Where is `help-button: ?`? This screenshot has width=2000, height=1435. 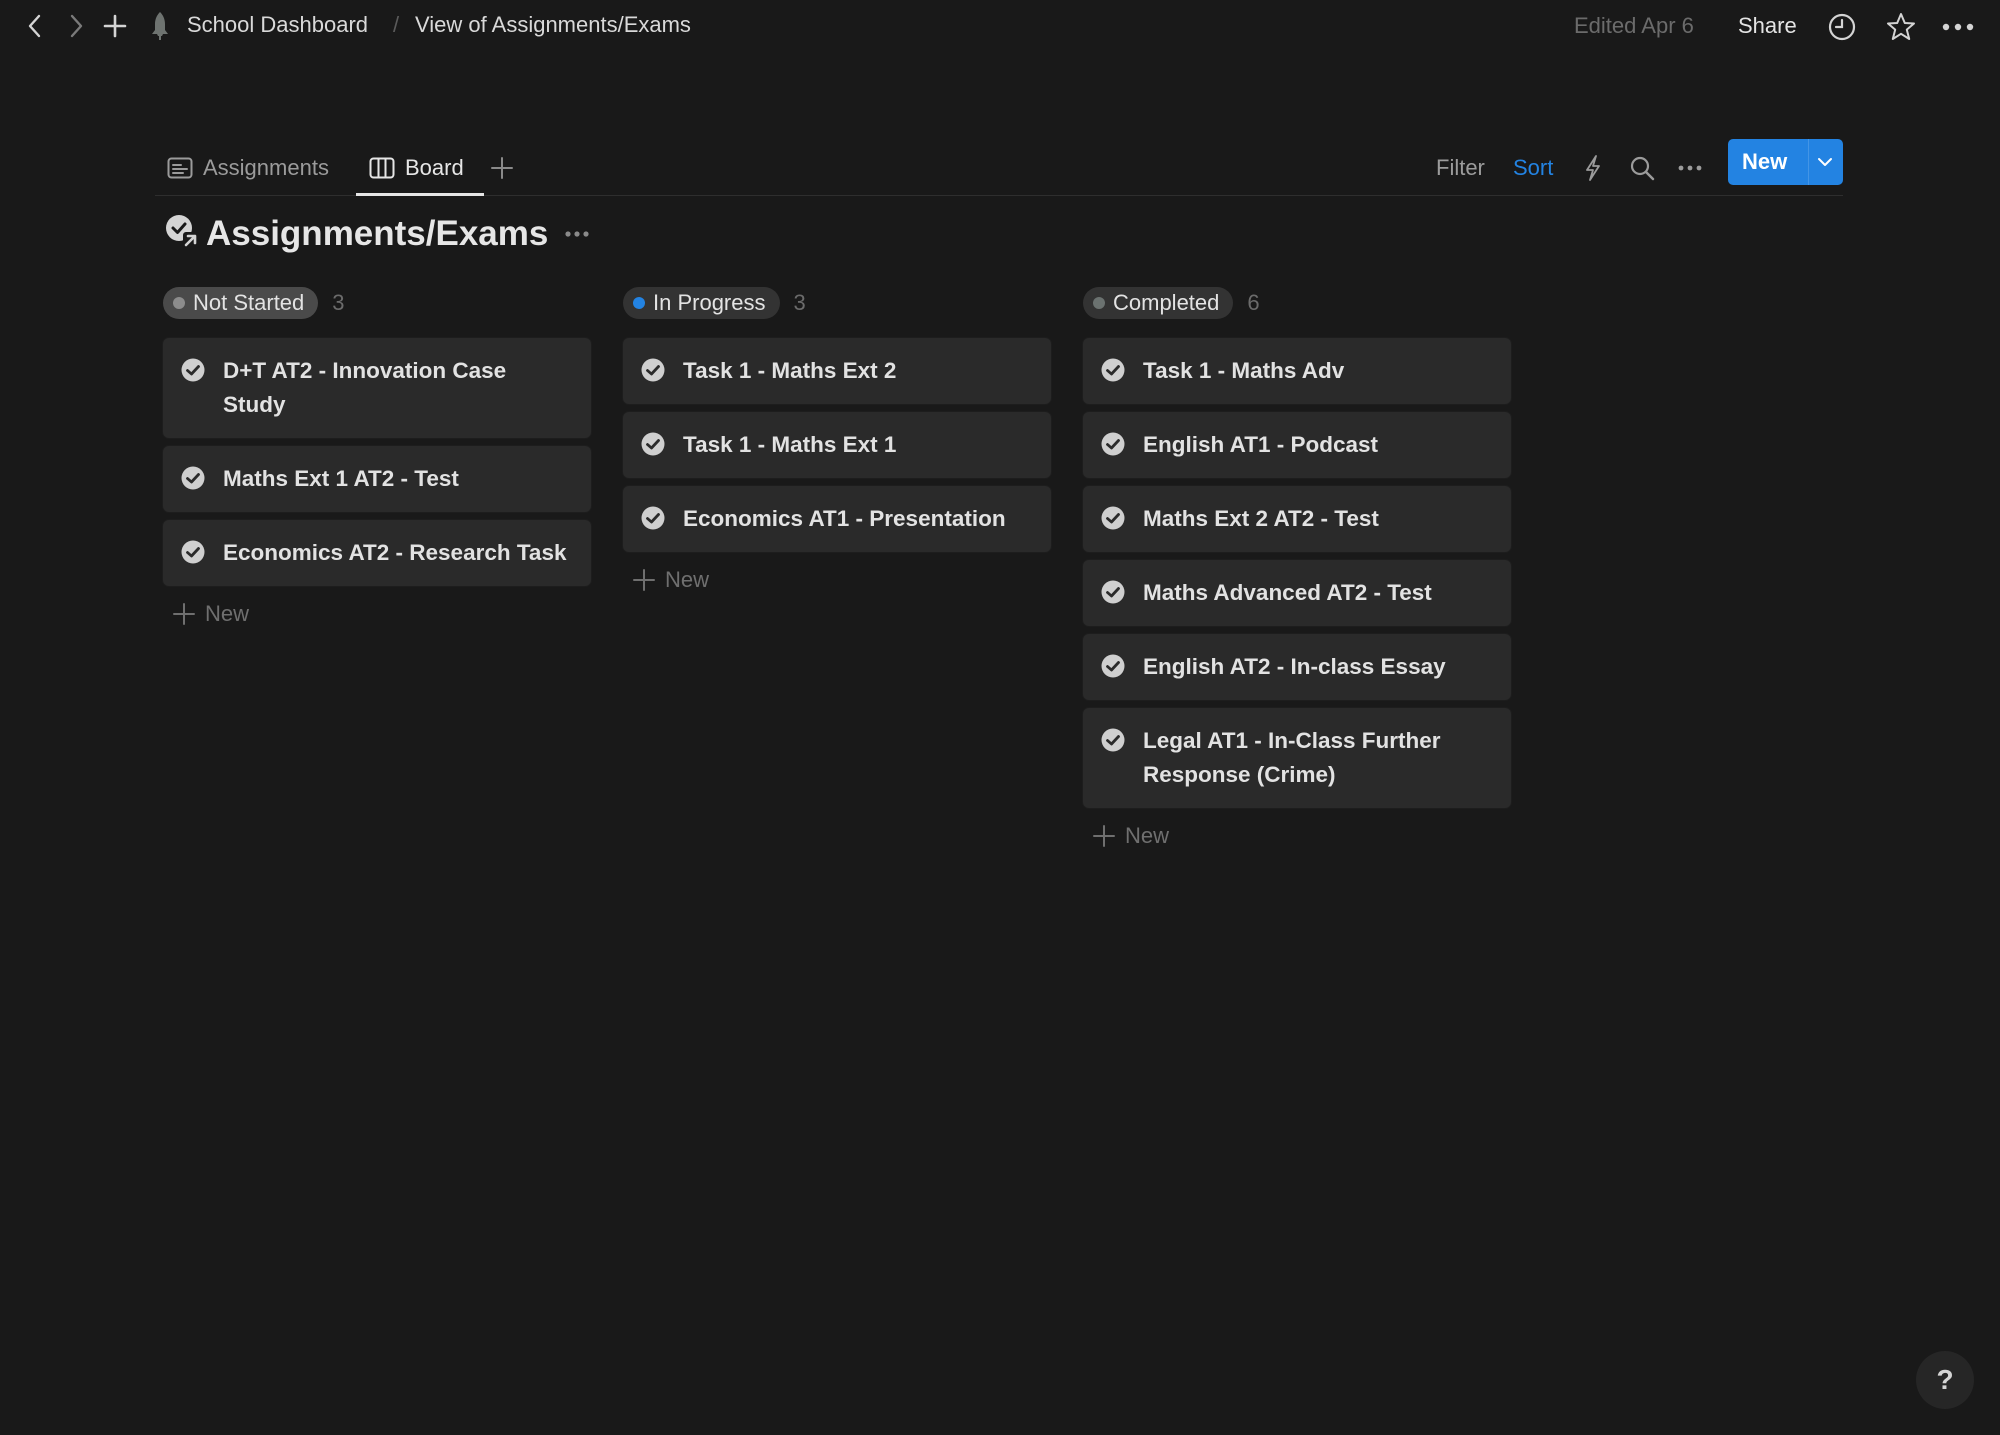
help-button: ? is located at coordinates (1945, 1380).